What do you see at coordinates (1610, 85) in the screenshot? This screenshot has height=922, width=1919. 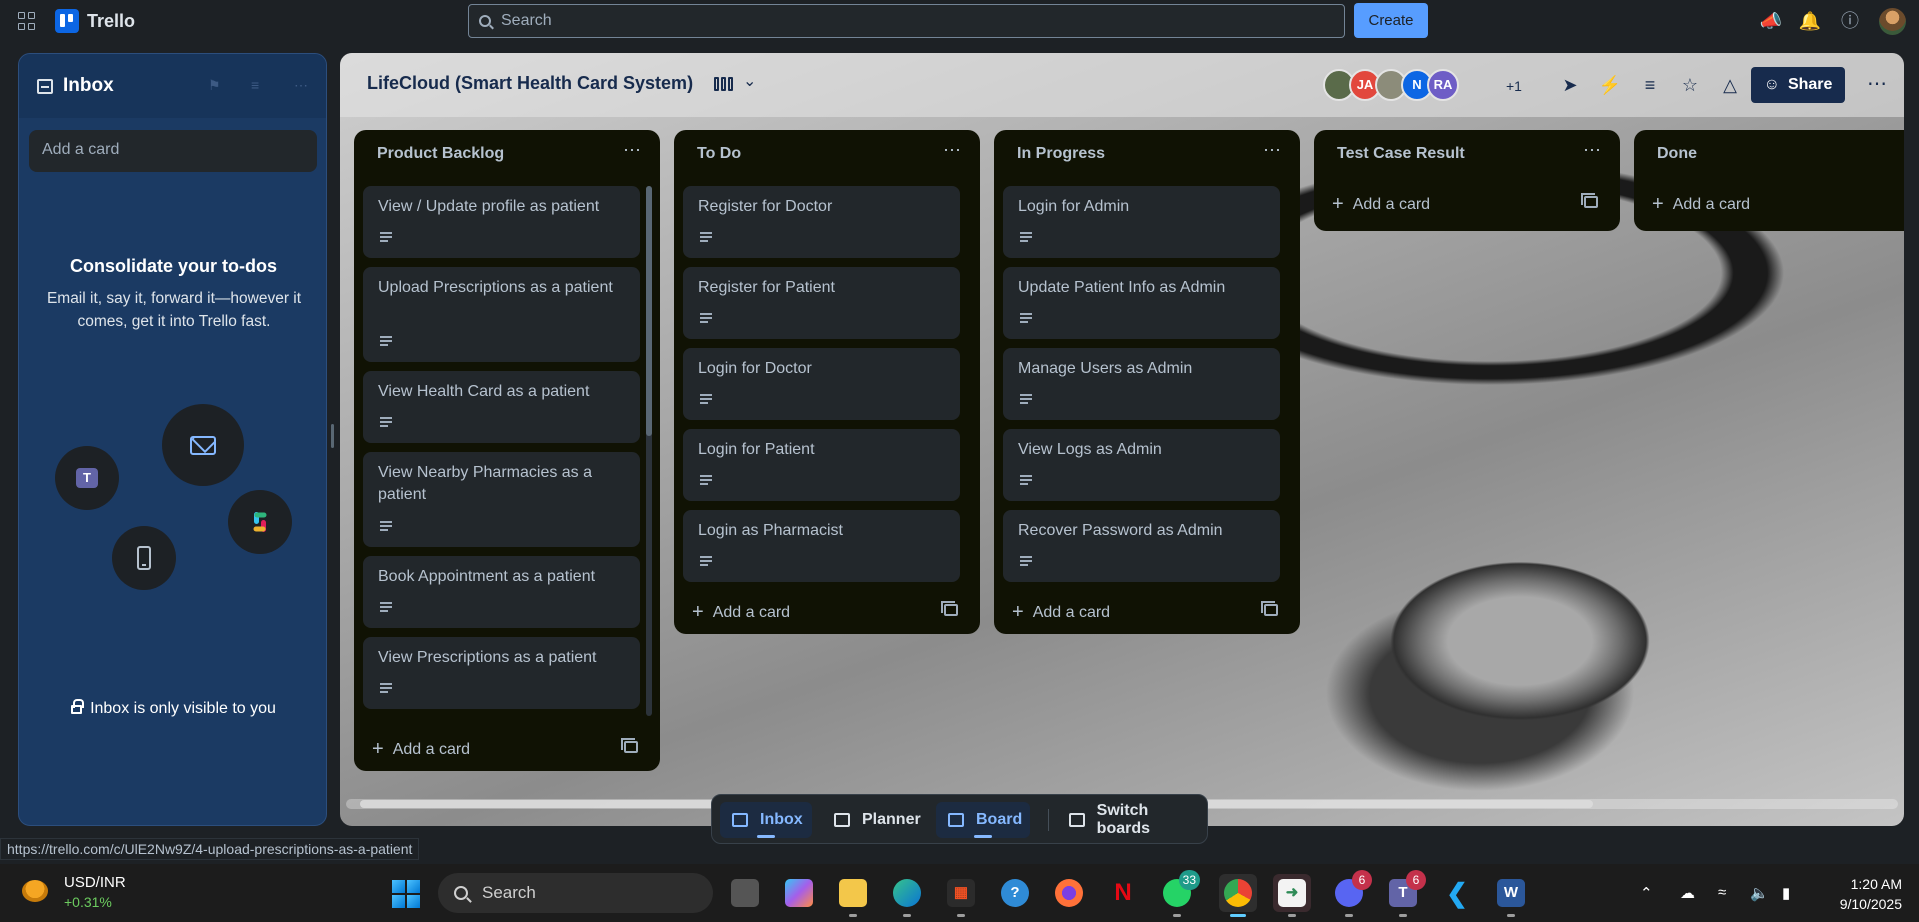 I see `automation-lightning-icon: ⚡` at bounding box center [1610, 85].